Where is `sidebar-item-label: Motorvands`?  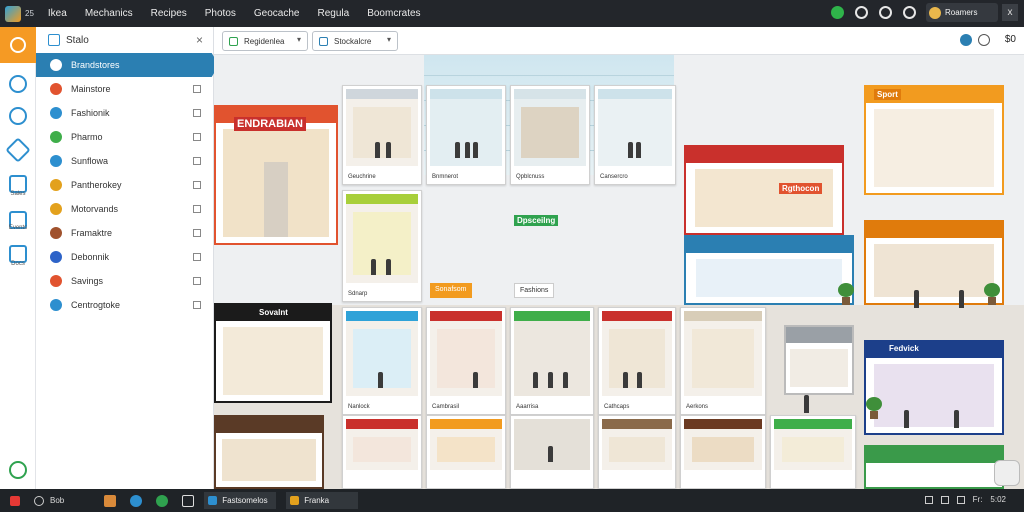
sidebar-item-label: Motorvands is located at coordinates (95, 209).